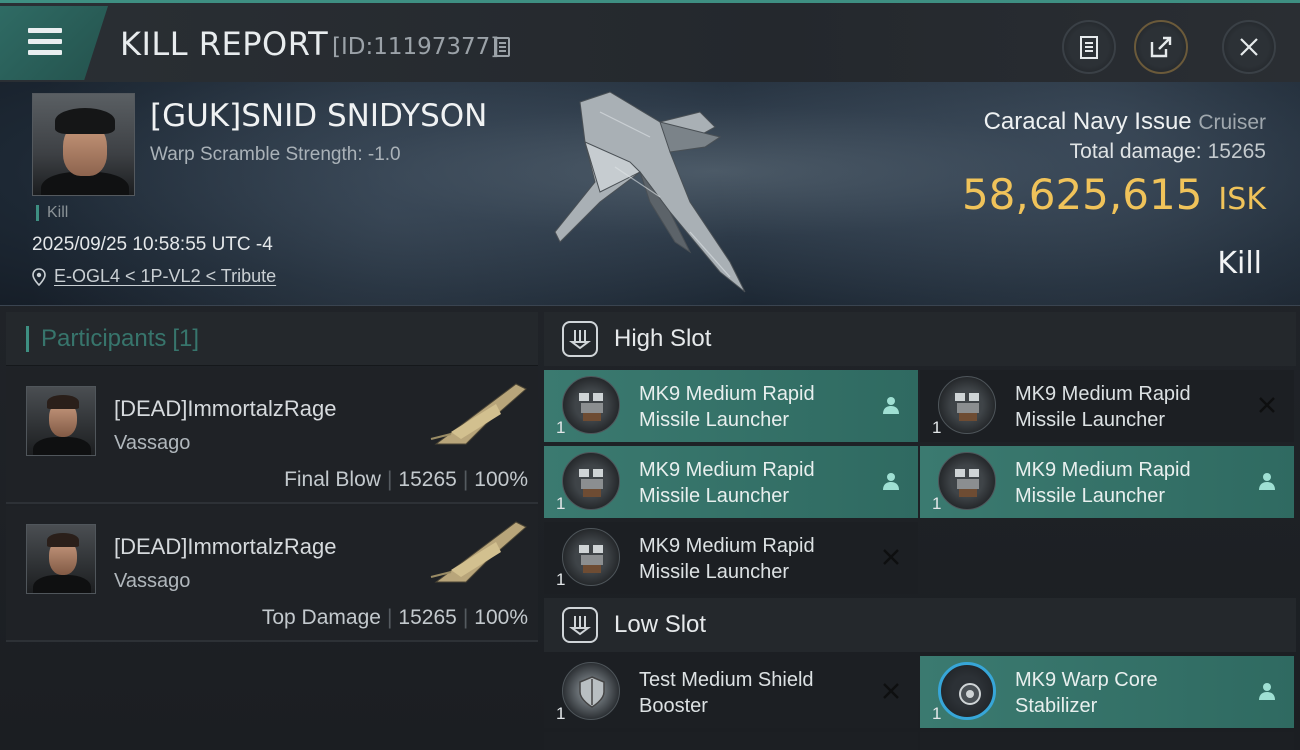 The width and height of the screenshot is (1300, 750). Describe the element at coordinates (1239, 263) in the screenshot. I see `result-label: Kill` at that location.